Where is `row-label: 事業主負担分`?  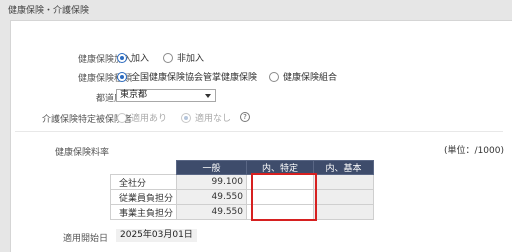
row-label: 事業主負担分 is located at coordinates (143, 212).